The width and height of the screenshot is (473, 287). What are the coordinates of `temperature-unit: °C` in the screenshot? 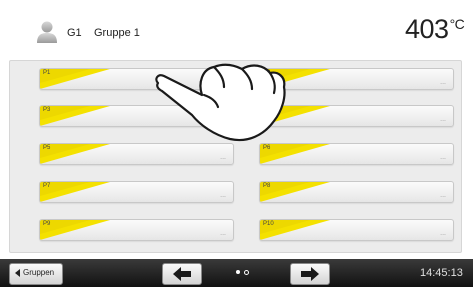 It's located at (457, 24).